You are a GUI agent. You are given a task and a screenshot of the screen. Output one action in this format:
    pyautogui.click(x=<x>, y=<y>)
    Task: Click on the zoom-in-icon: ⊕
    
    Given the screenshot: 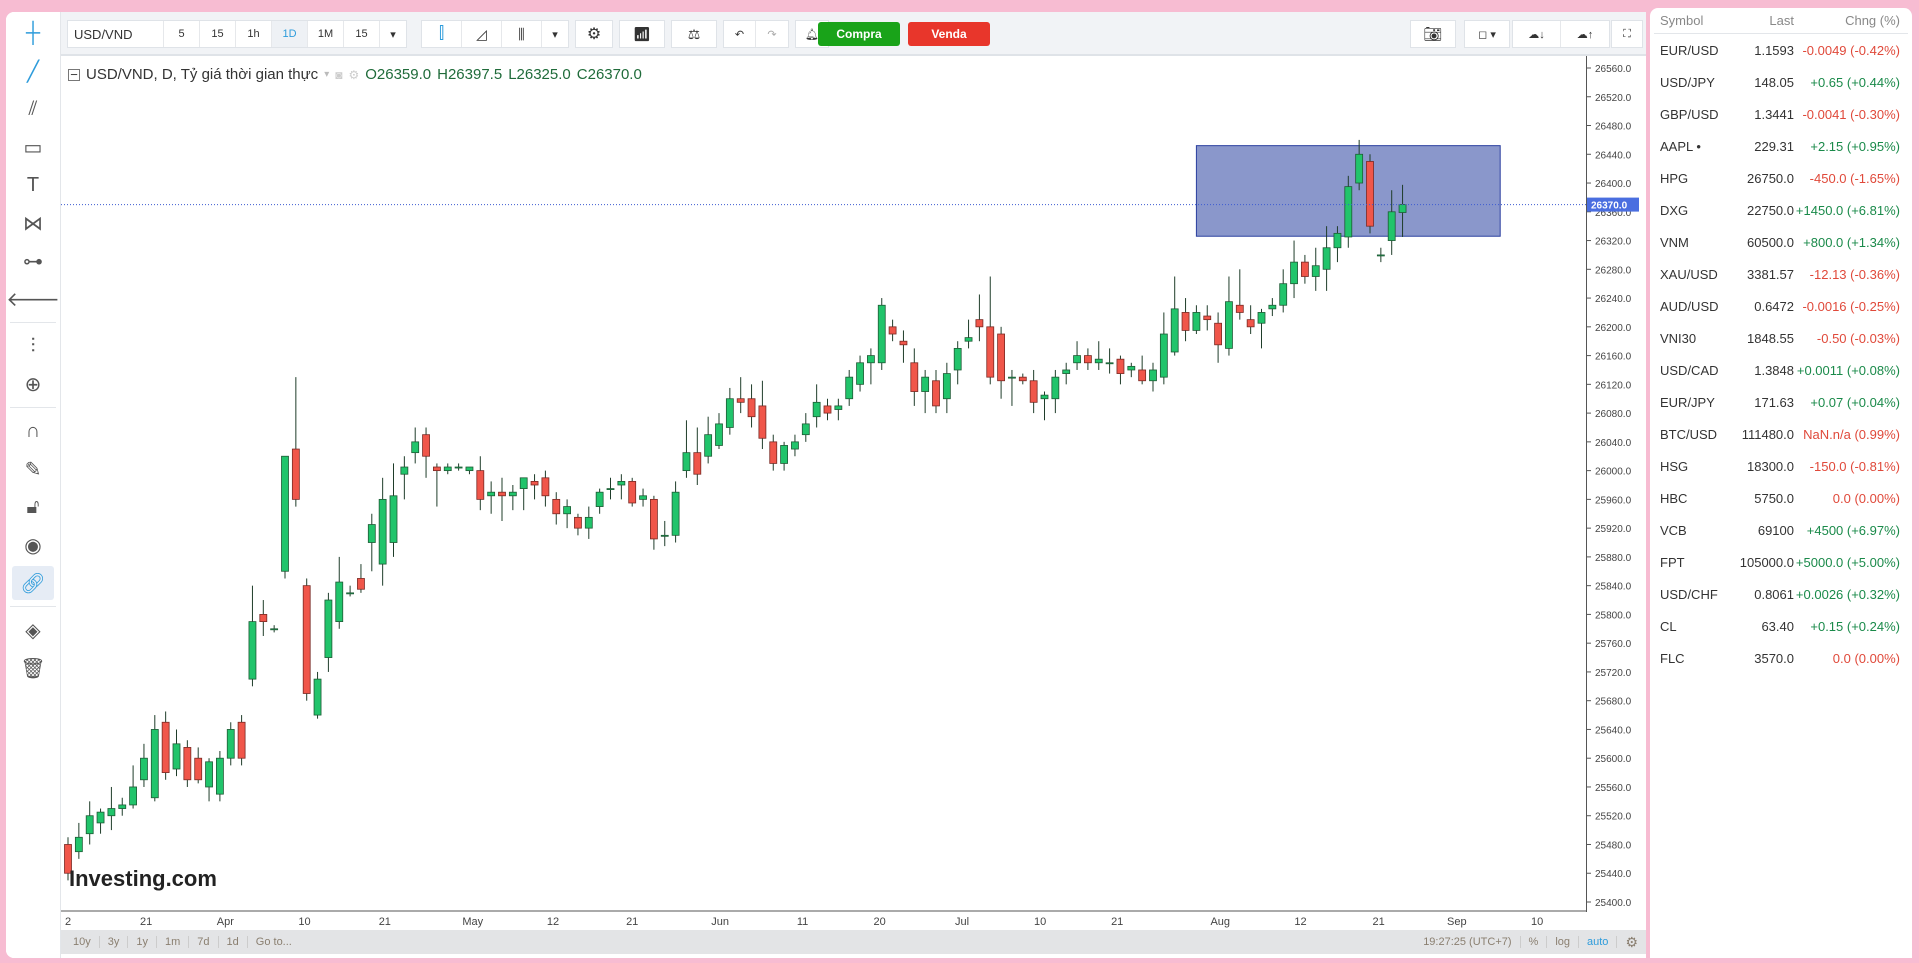 What is the action you would take?
    pyautogui.click(x=33, y=384)
    